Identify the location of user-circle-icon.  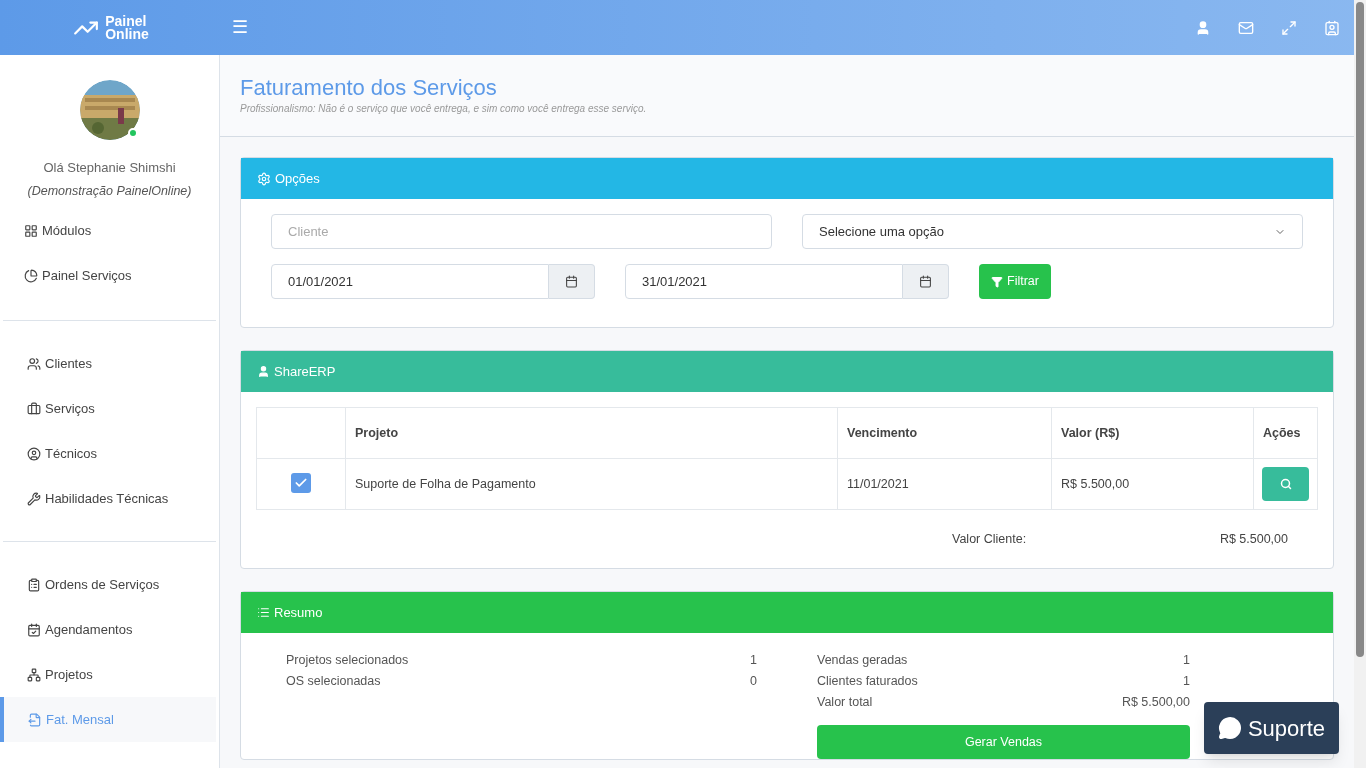
(34, 453).